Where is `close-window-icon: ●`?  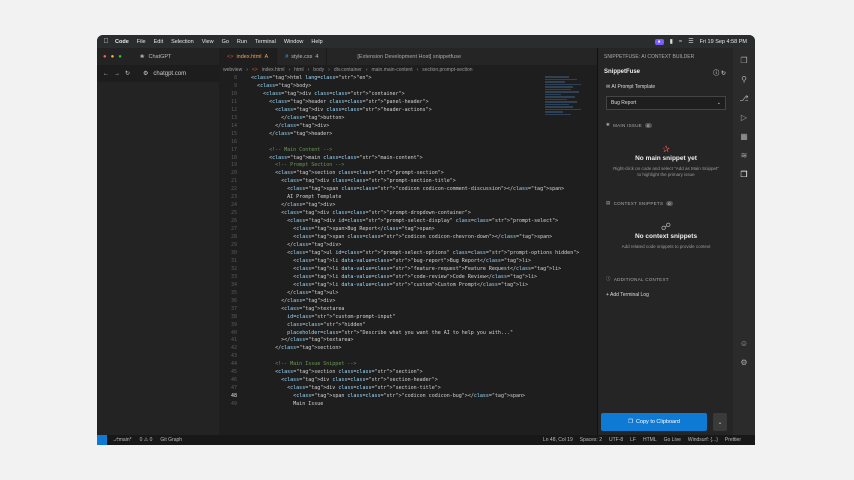
close-window-icon: ● is located at coordinates (105, 57).